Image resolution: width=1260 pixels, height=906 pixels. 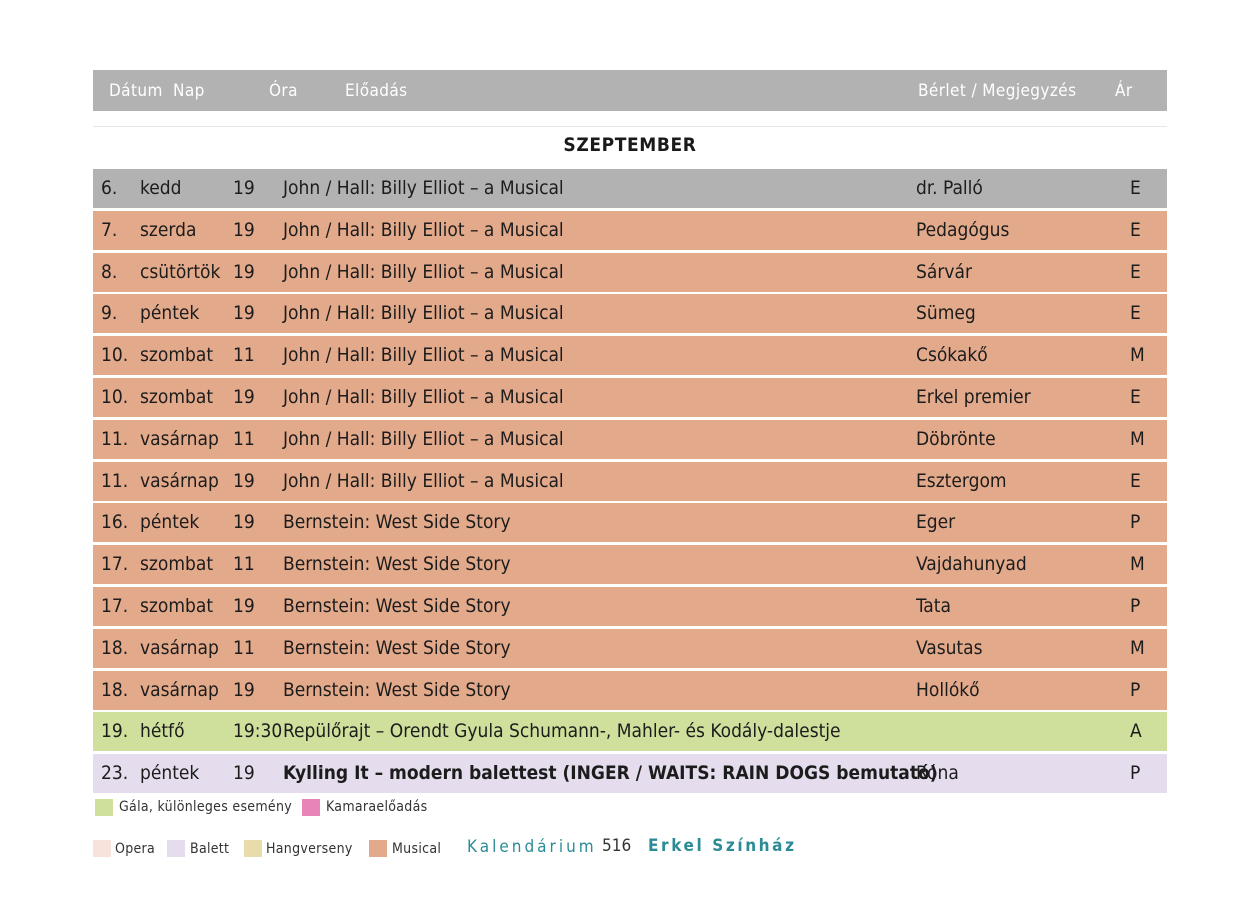 I want to click on month-title: SZEPTEMBER, so click(x=630, y=145).